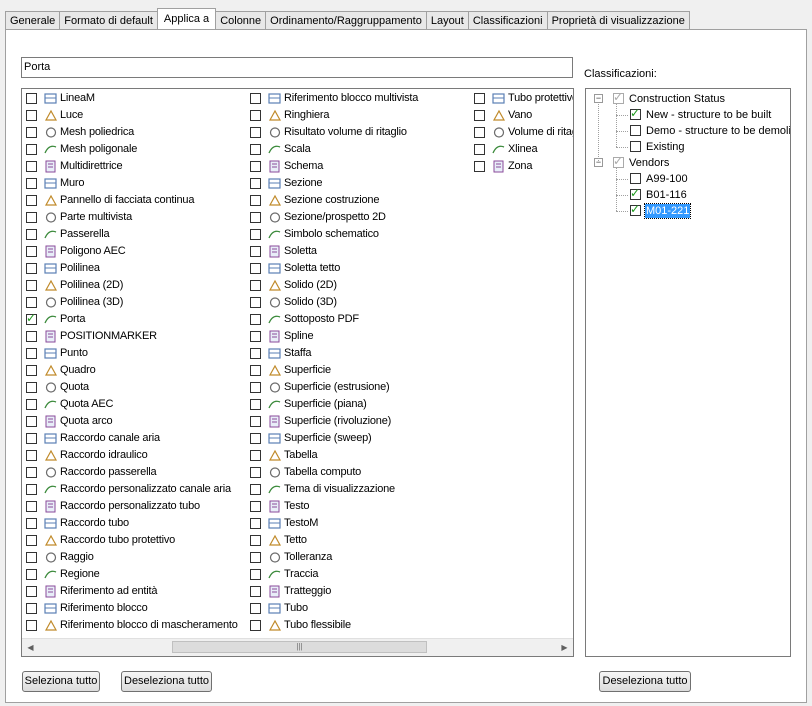  What do you see at coordinates (241, 20) in the screenshot?
I see `tab-3: Colonne` at bounding box center [241, 20].